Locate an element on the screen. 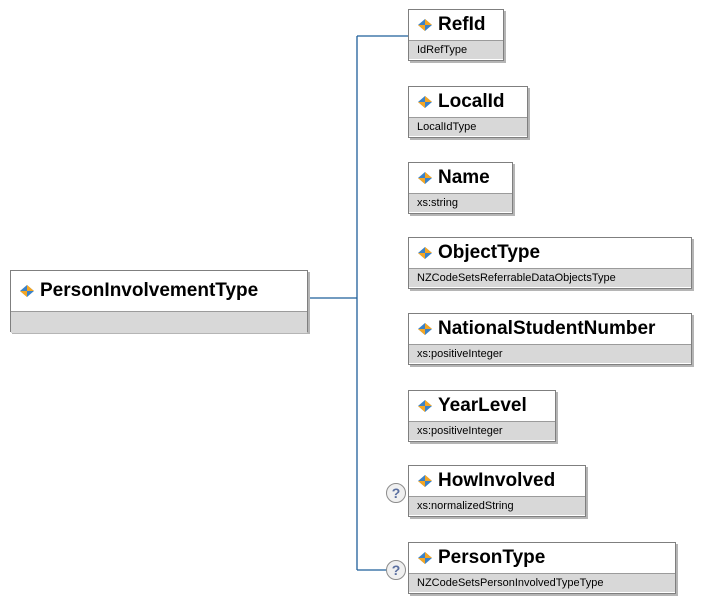 This screenshot has width=704, height=599. element-type: xs:string is located at coordinates (460, 202).